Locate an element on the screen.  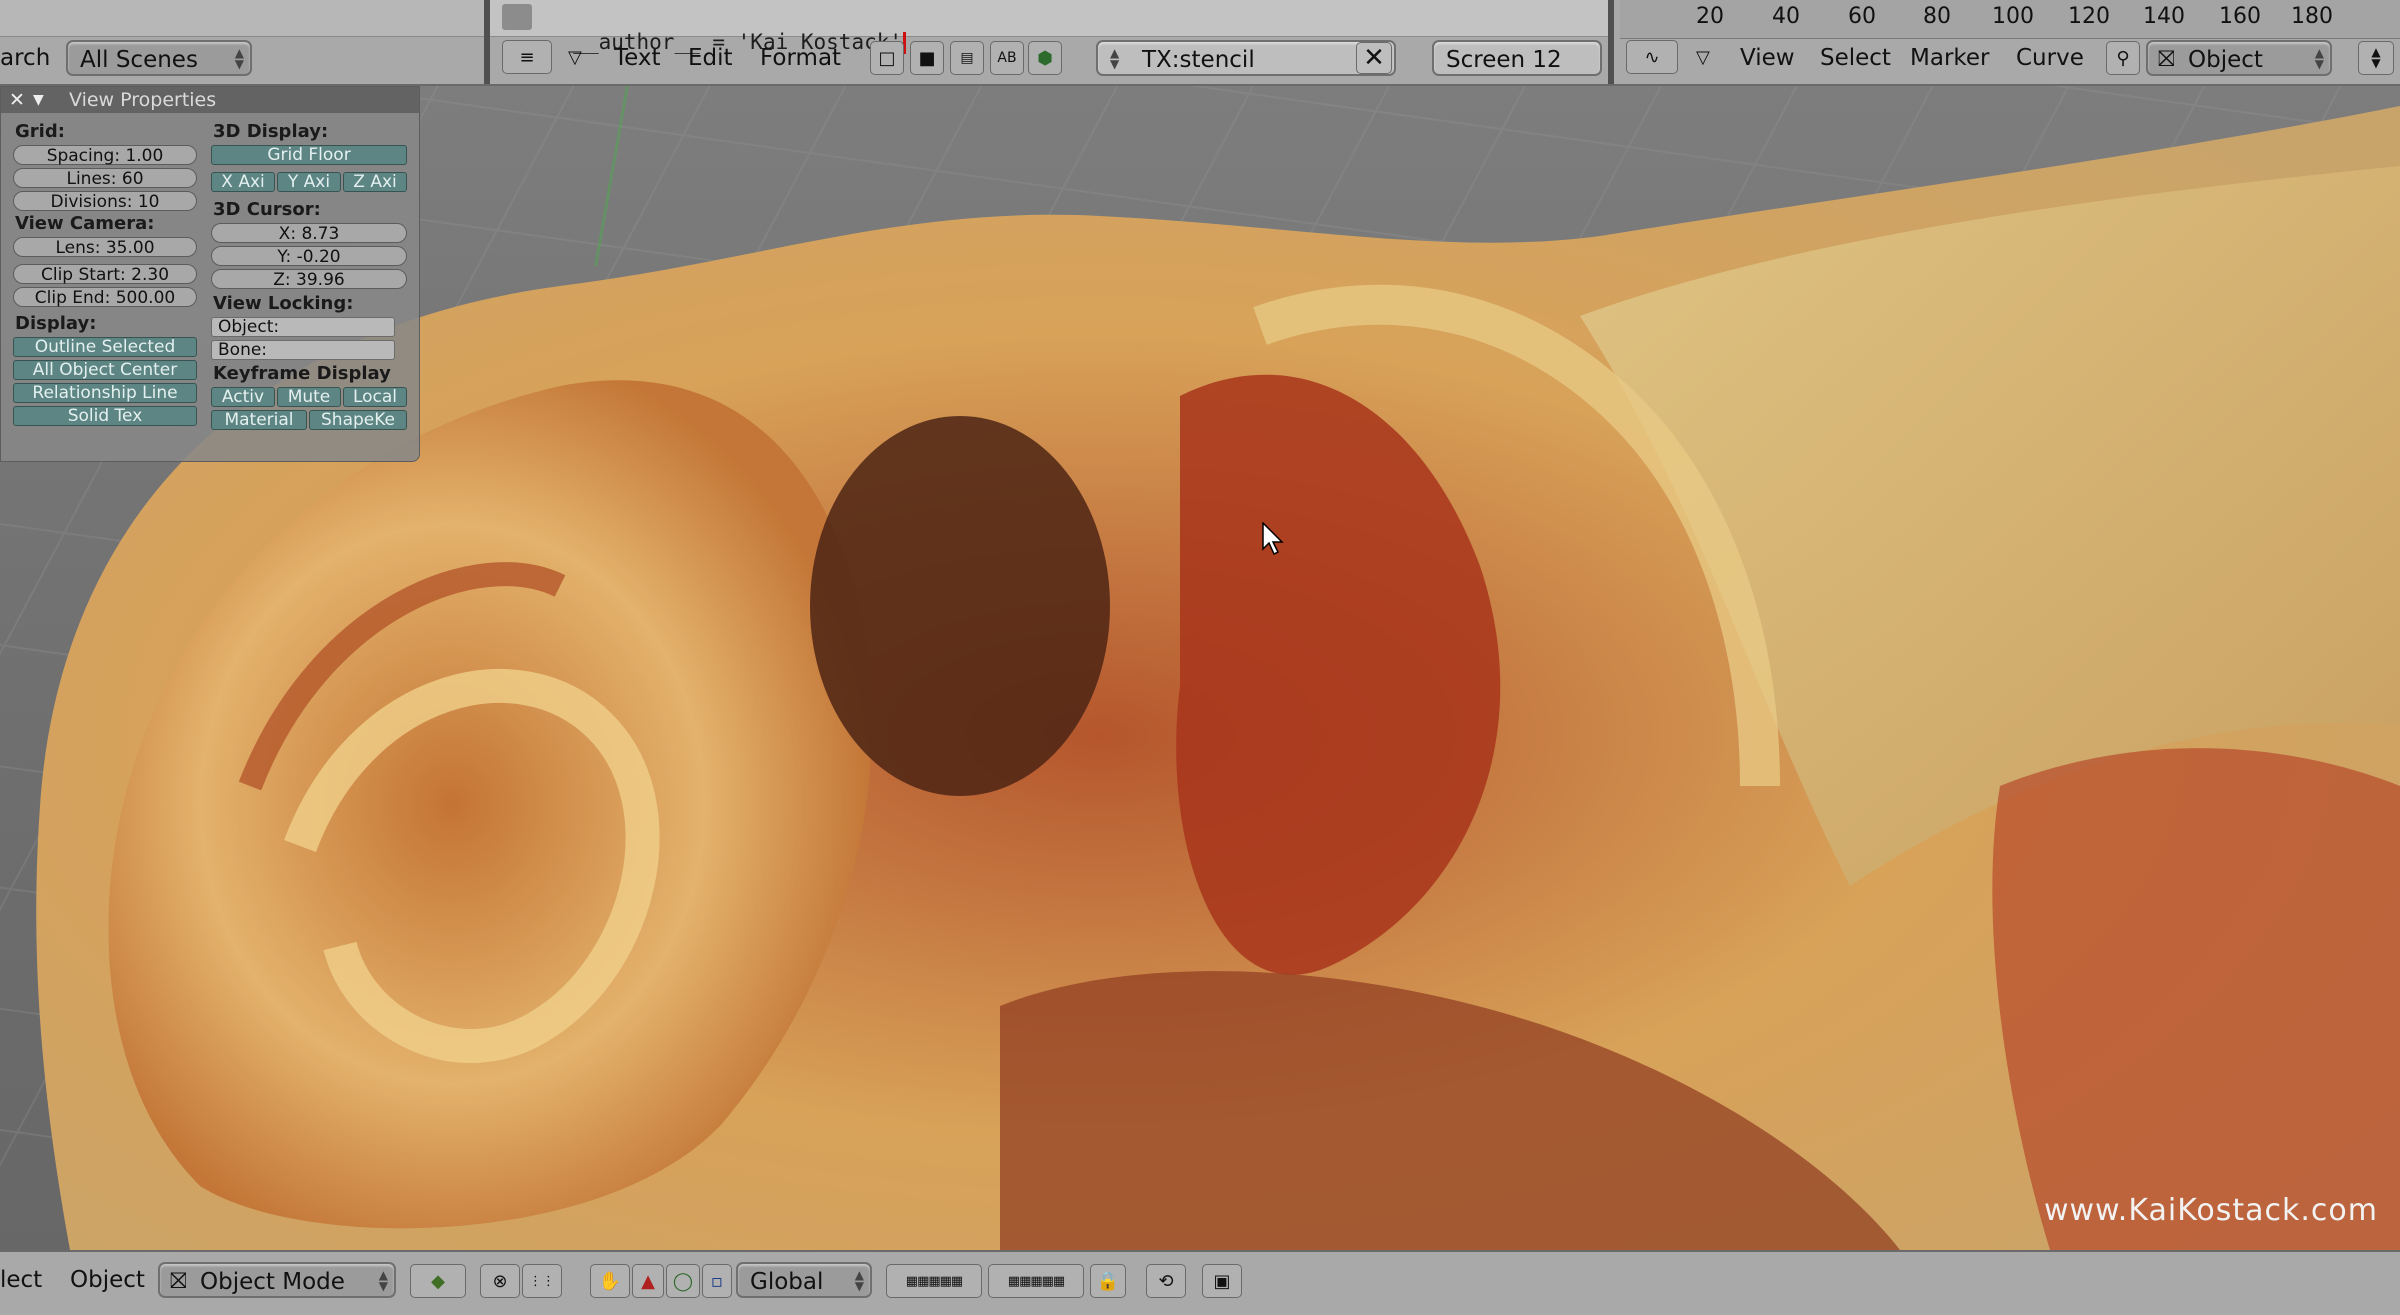
ruler-tick: 40 is located at coordinates (1786, 16).